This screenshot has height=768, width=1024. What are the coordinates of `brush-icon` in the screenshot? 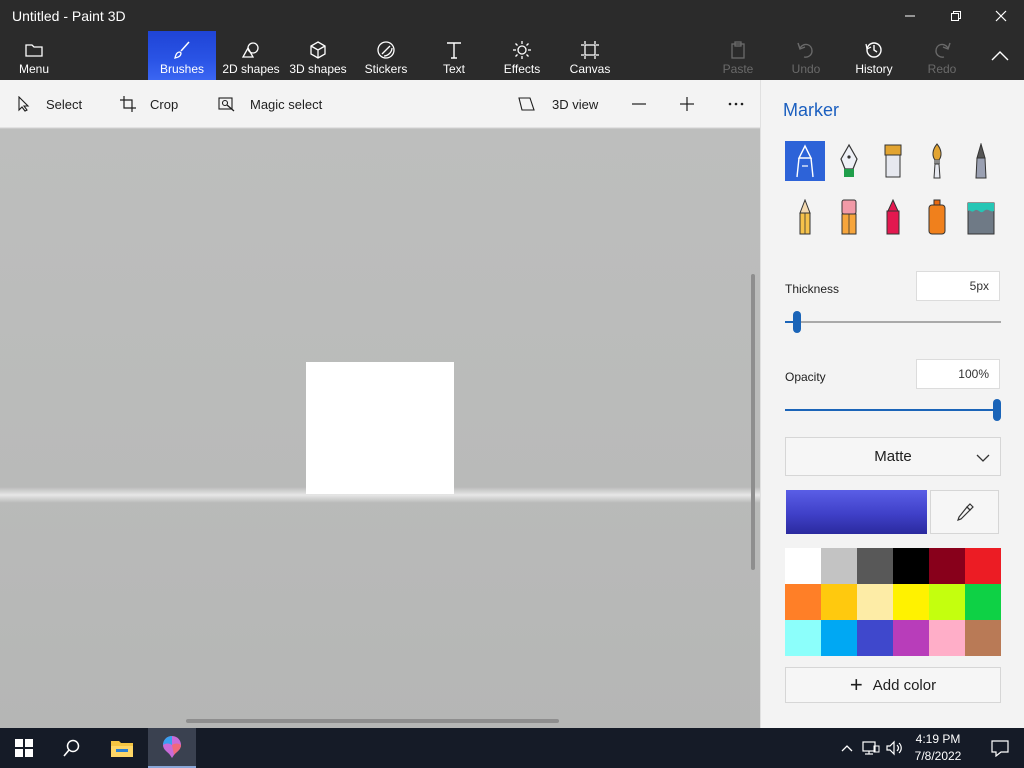 It's located at (182, 50).